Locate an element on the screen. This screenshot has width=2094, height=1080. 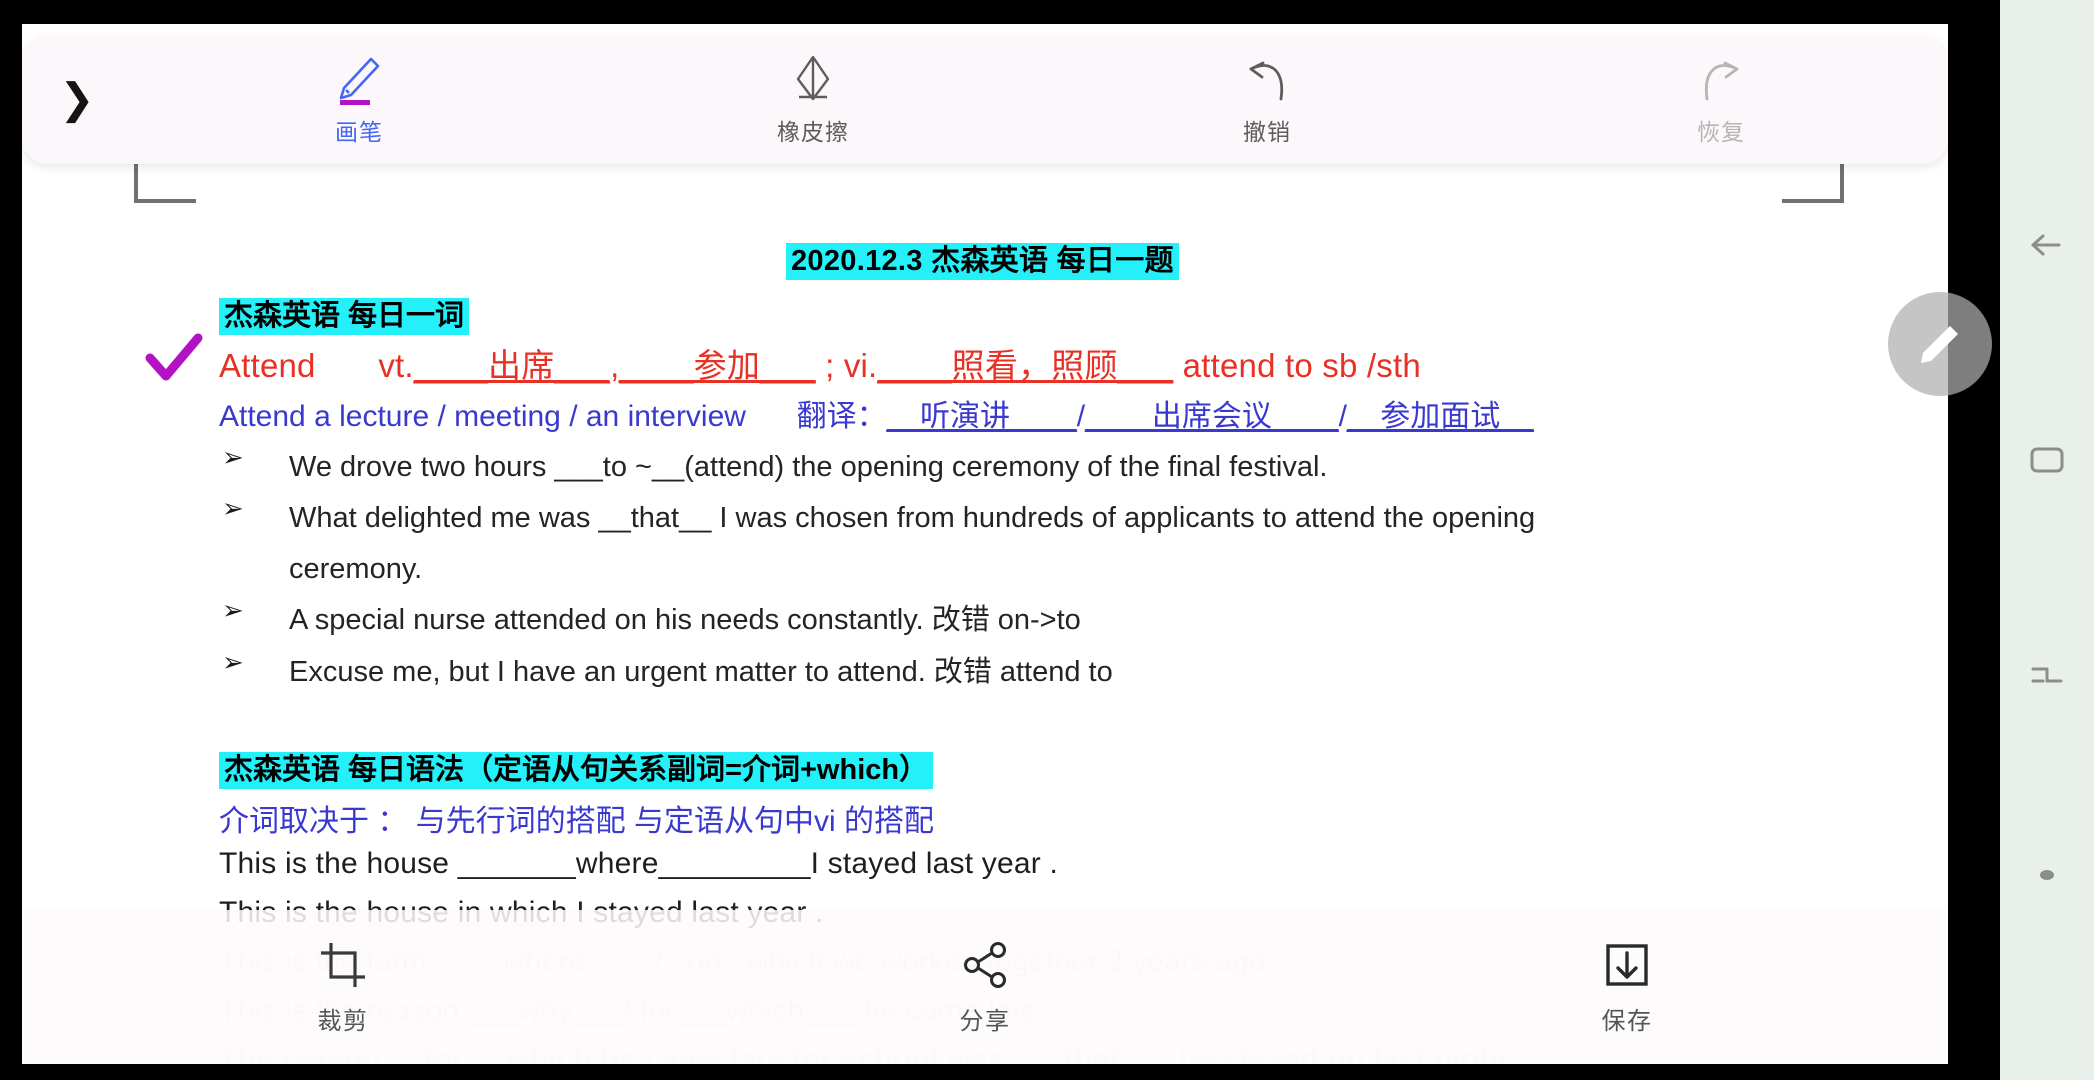
share-icon is located at coordinates (985, 965).